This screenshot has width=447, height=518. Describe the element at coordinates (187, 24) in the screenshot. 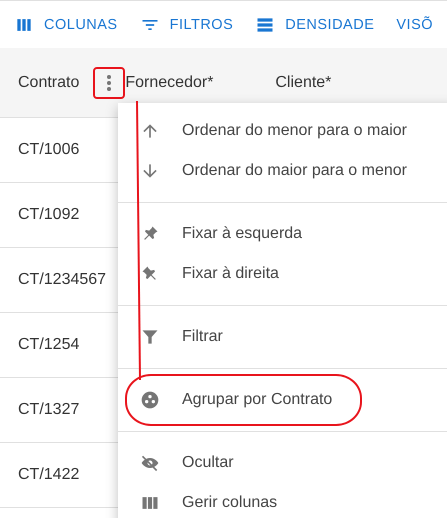

I see `toolbar-button: FILTROS` at that location.